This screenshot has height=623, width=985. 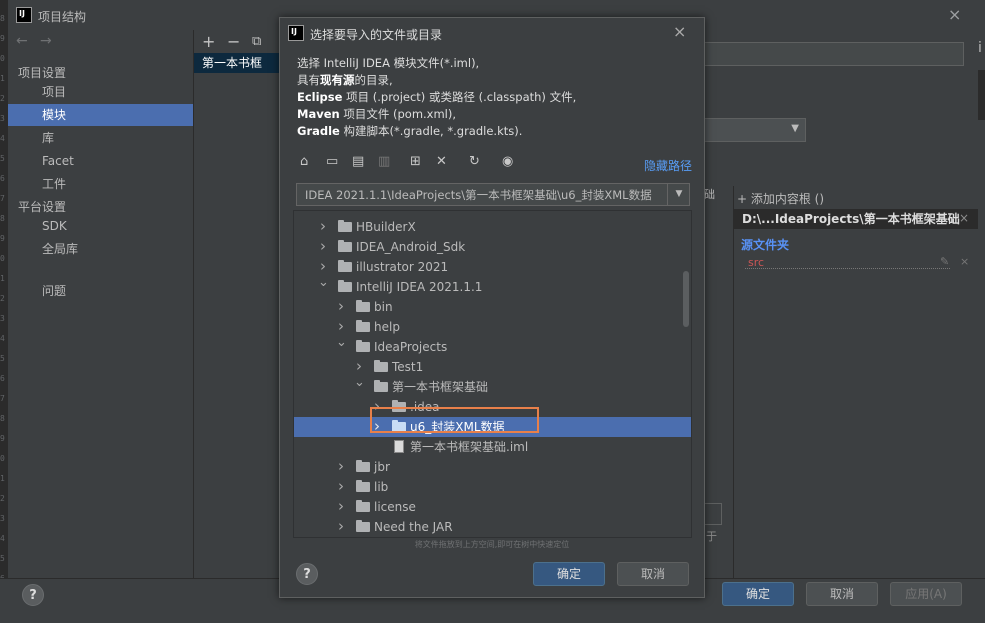 I want to click on tree-scrollbar, so click(x=686, y=299).